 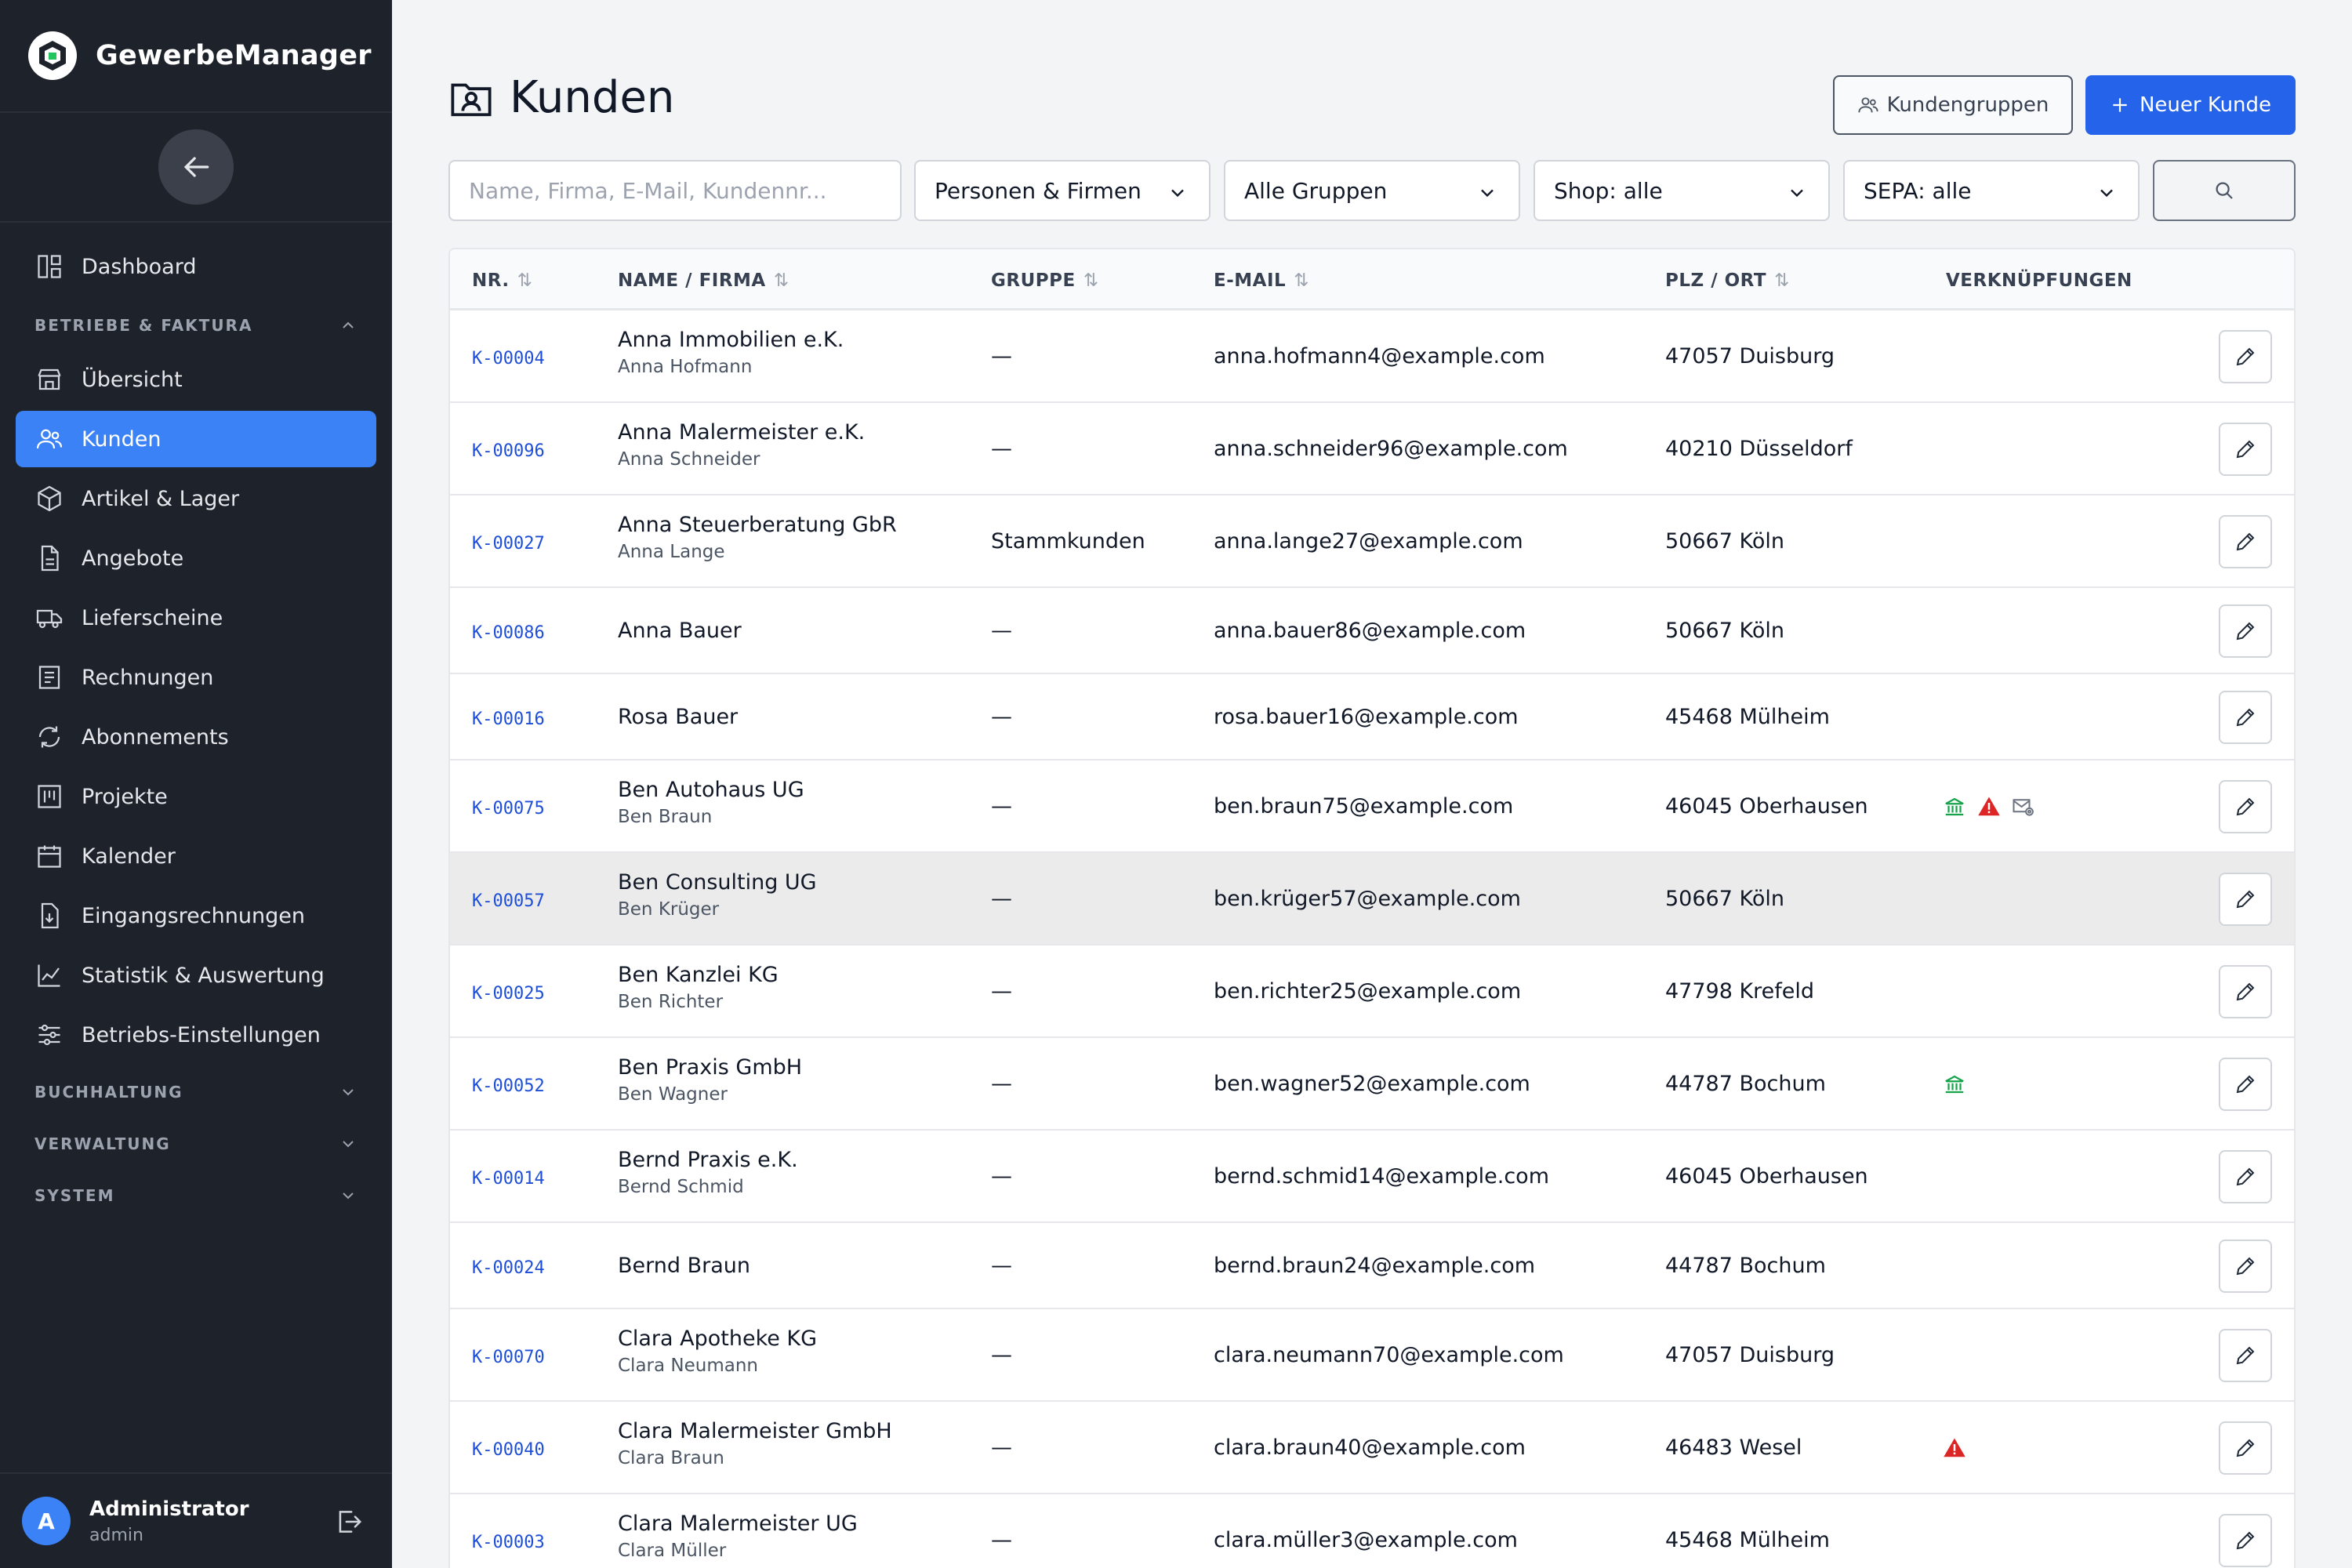 What do you see at coordinates (1372, 190) in the screenshot?
I see `group-select: Alle Gruppen` at bounding box center [1372, 190].